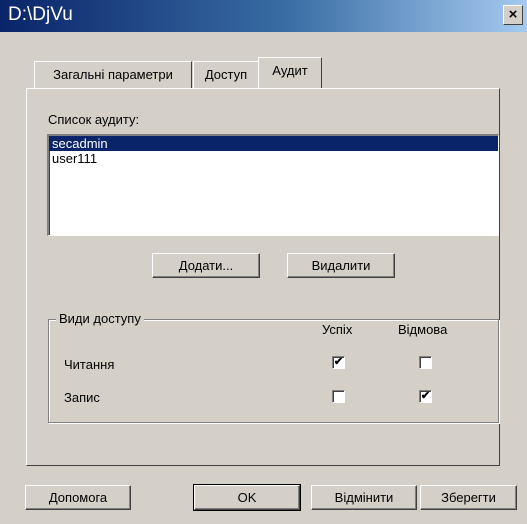 Image resolution: width=527 pixels, height=524 pixels. Describe the element at coordinates (364, 497) in the screenshot. I see `cancel-button: Відмінити` at that location.